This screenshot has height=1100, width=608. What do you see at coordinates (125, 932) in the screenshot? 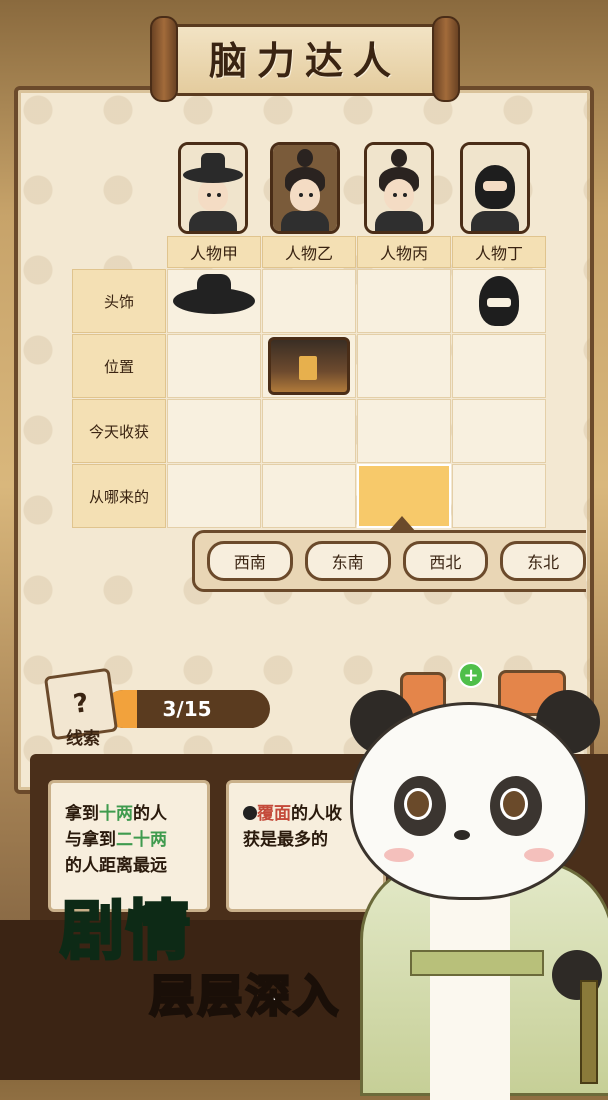
I see `banner-line-1: 剧情` at bounding box center [125, 932].